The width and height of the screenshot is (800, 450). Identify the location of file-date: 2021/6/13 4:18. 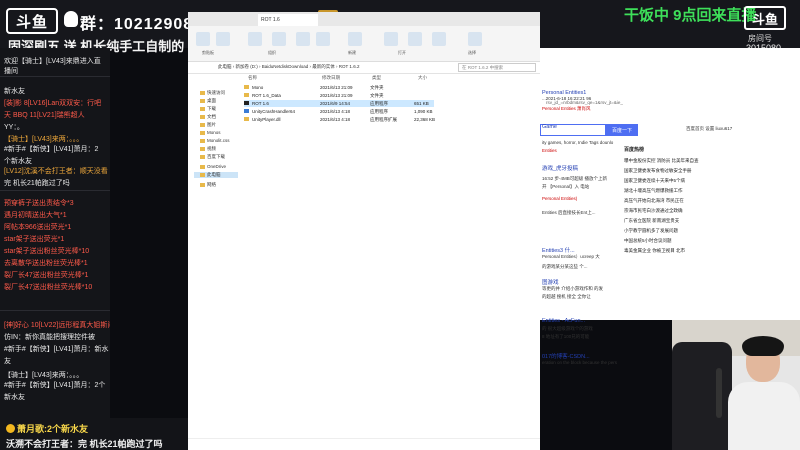
(335, 111).